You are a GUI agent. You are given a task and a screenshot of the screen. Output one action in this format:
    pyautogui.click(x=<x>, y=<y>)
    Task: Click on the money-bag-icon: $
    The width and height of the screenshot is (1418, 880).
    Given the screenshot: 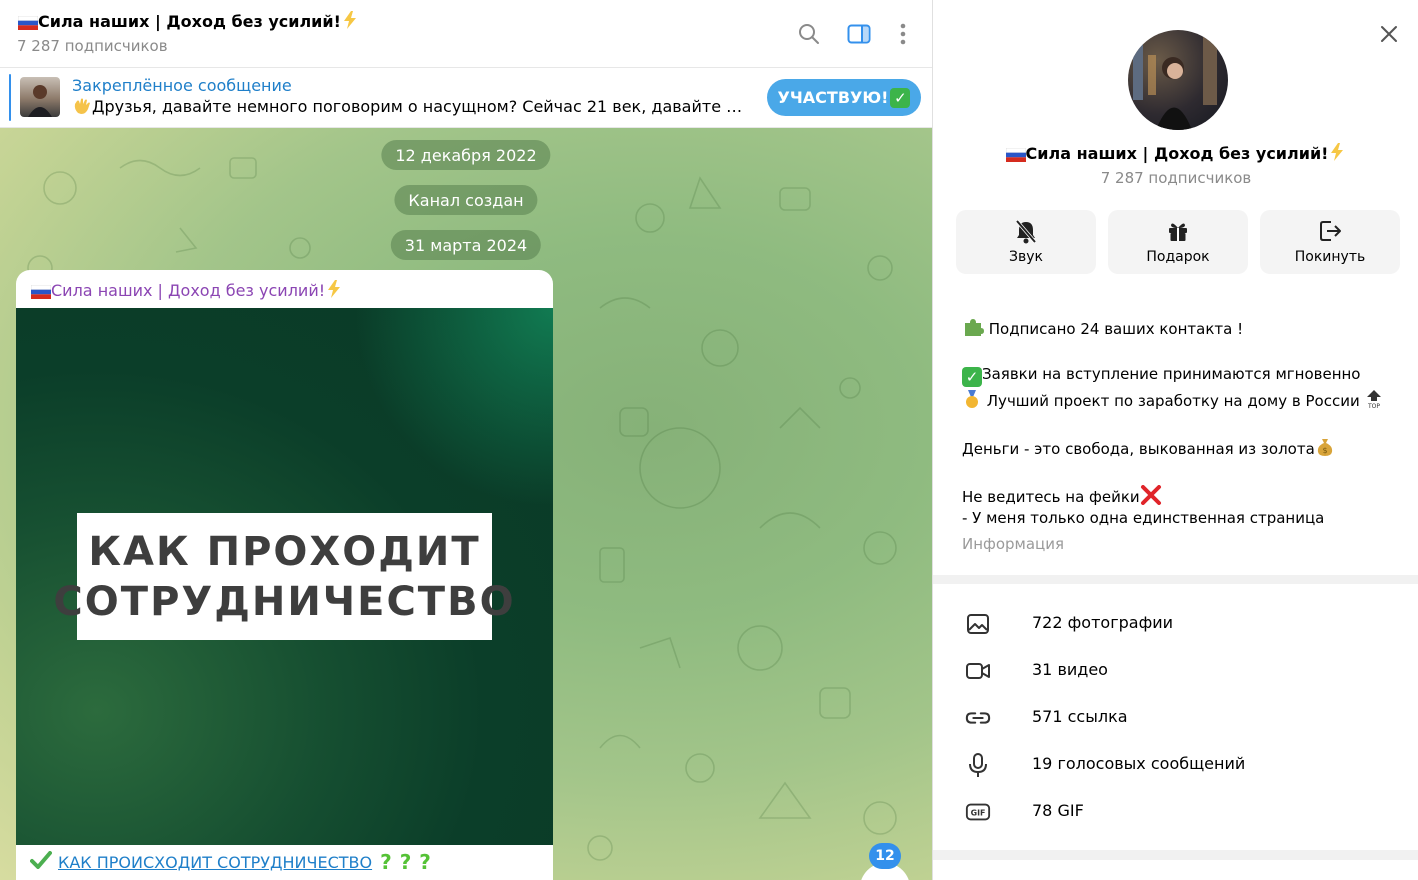 What is the action you would take?
    pyautogui.click(x=1325, y=449)
    